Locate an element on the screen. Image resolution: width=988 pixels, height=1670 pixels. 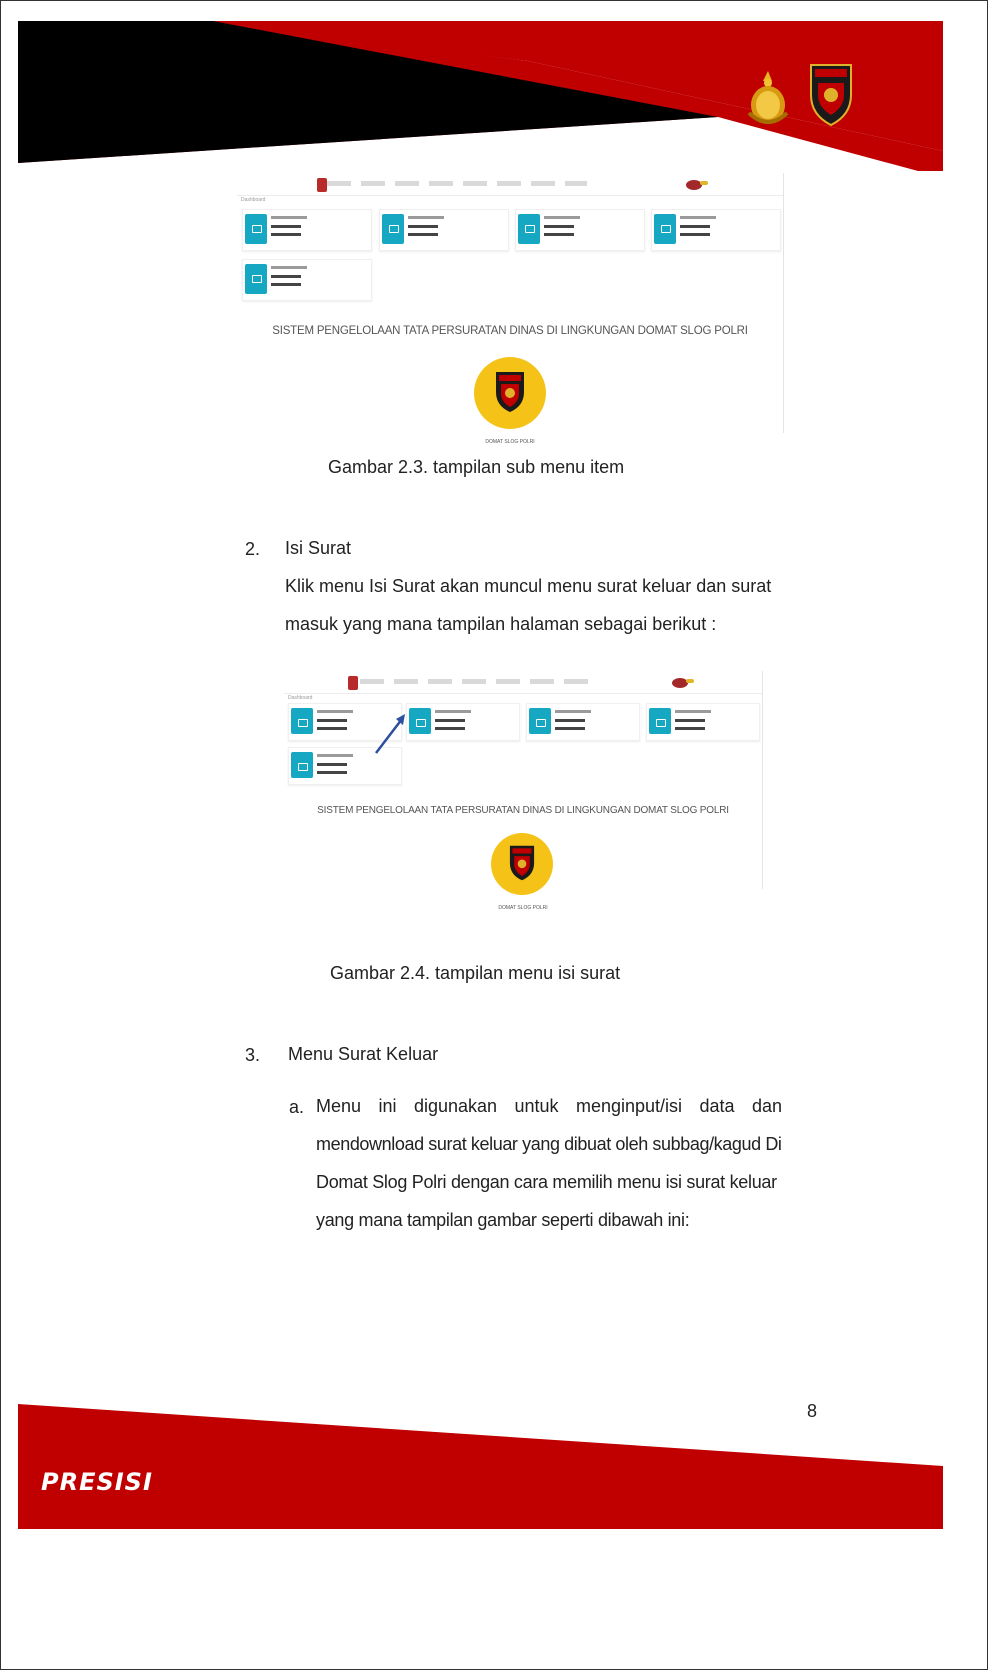
slog-shield-icon is located at coordinates (831, 95).